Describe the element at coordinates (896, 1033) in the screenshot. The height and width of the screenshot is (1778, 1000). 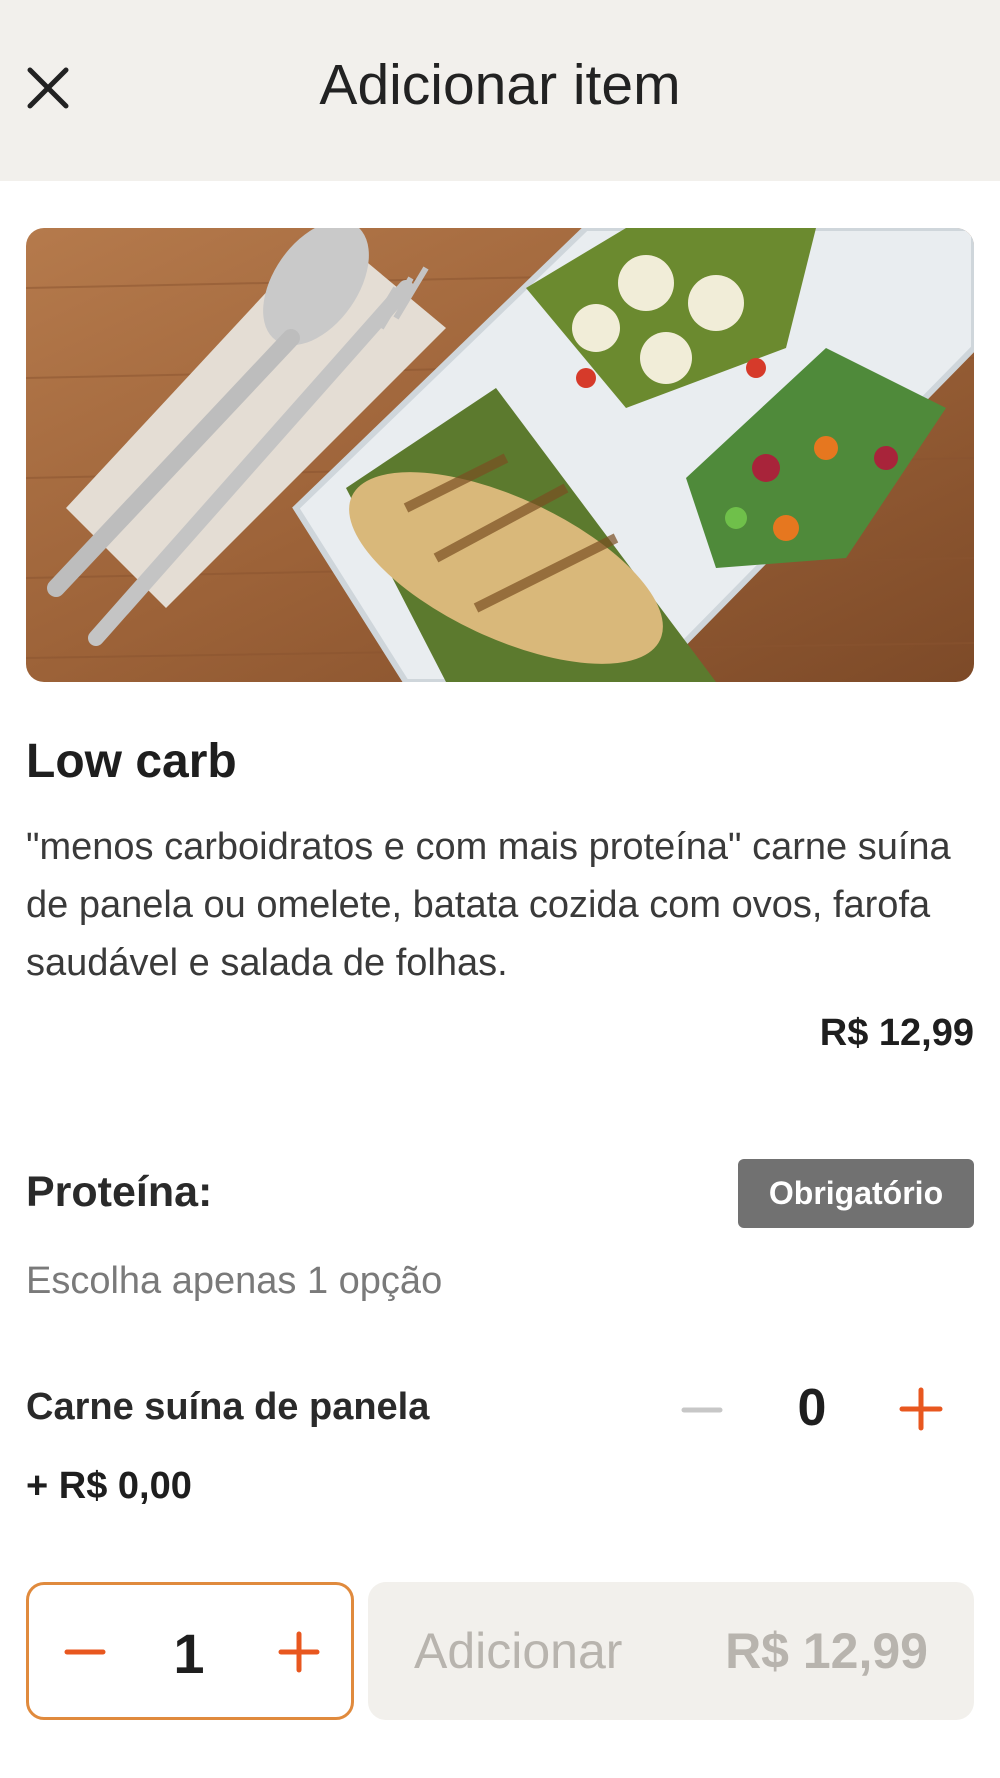
I see `item-price: R$ 12,99` at that location.